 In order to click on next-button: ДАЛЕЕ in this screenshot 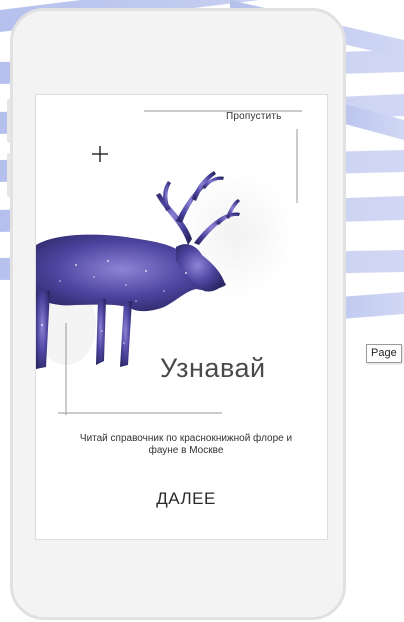, I will do `click(186, 499)`.